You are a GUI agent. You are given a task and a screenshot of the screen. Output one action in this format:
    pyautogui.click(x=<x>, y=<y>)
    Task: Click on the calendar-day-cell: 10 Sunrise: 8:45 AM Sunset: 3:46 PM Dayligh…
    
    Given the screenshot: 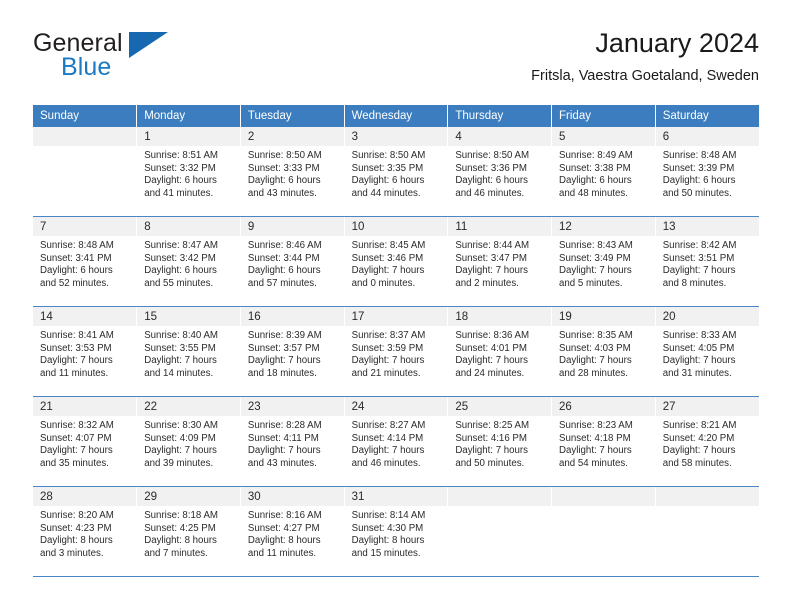 What is the action you would take?
    pyautogui.click(x=396, y=261)
    